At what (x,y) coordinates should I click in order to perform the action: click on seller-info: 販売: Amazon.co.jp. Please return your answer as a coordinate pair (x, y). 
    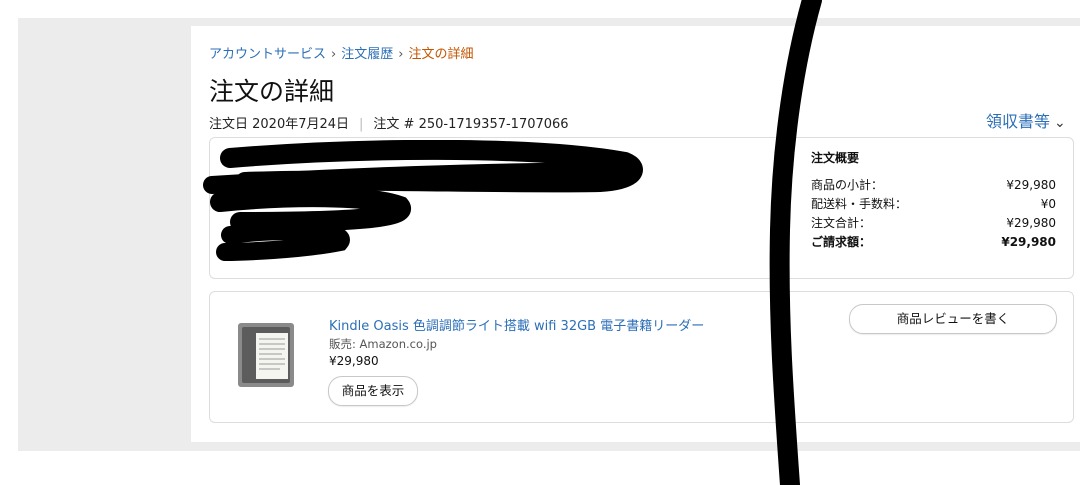
    Looking at the image, I should click on (383, 344).